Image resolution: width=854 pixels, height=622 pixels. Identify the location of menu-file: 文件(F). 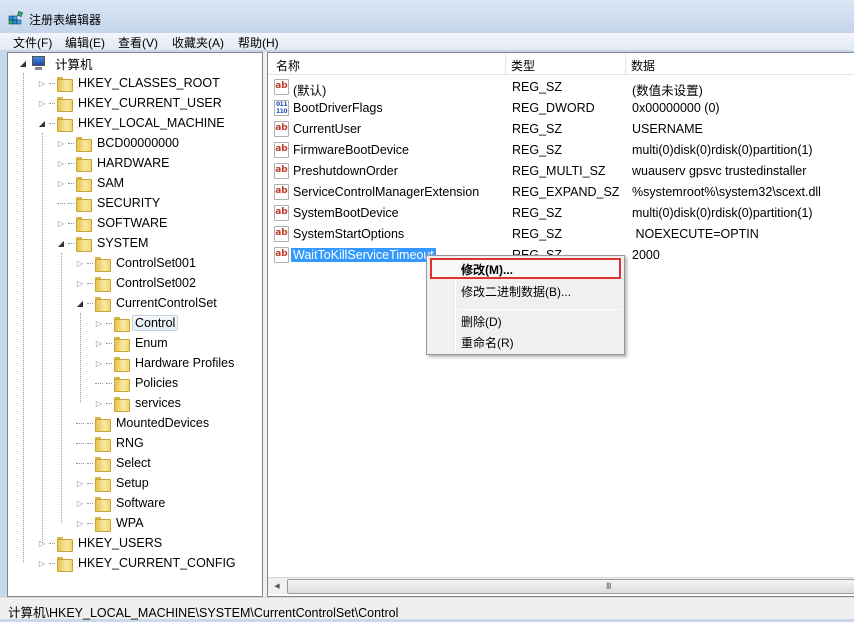
(32, 42).